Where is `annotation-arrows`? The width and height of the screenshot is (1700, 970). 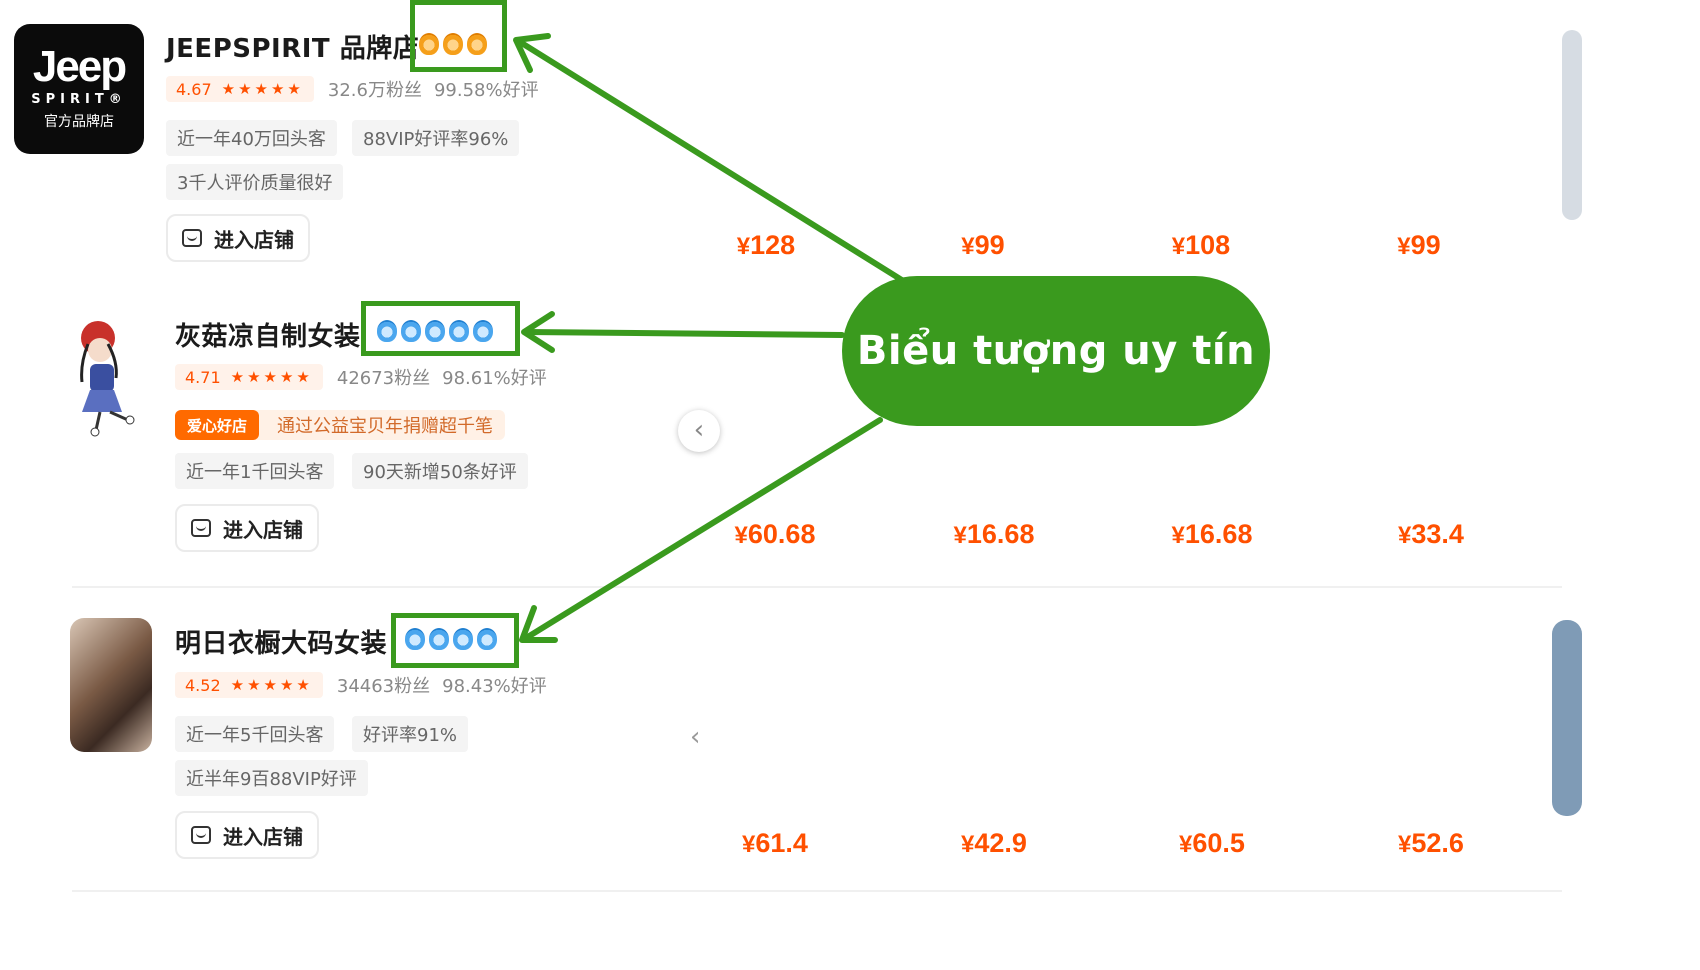
annotation-arrows is located at coordinates (710, 338).